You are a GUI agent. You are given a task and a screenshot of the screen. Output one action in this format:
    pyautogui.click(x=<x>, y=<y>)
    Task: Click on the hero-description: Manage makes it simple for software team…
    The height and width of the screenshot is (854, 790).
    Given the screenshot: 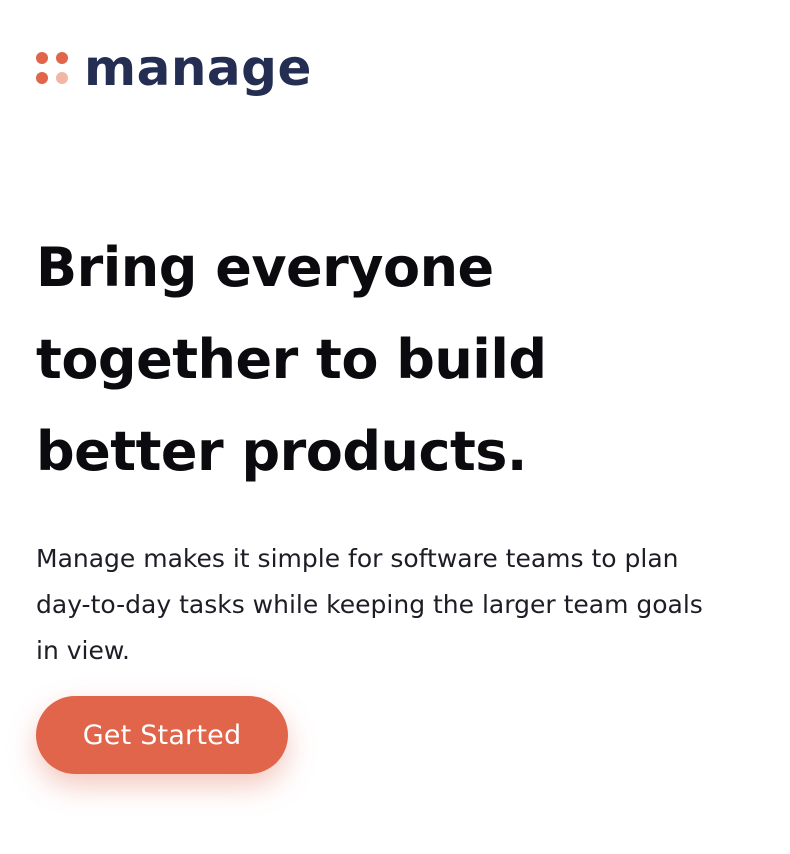 What is the action you would take?
    pyautogui.click(x=369, y=604)
    